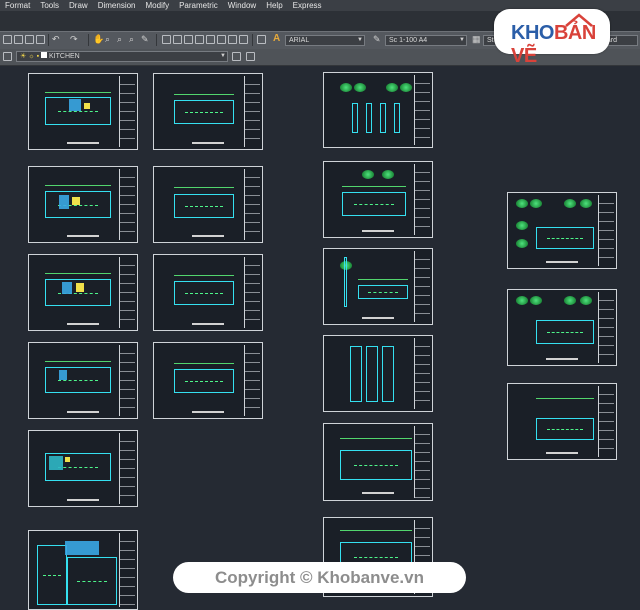  I want to click on new-file-icon, so click(7, 39).